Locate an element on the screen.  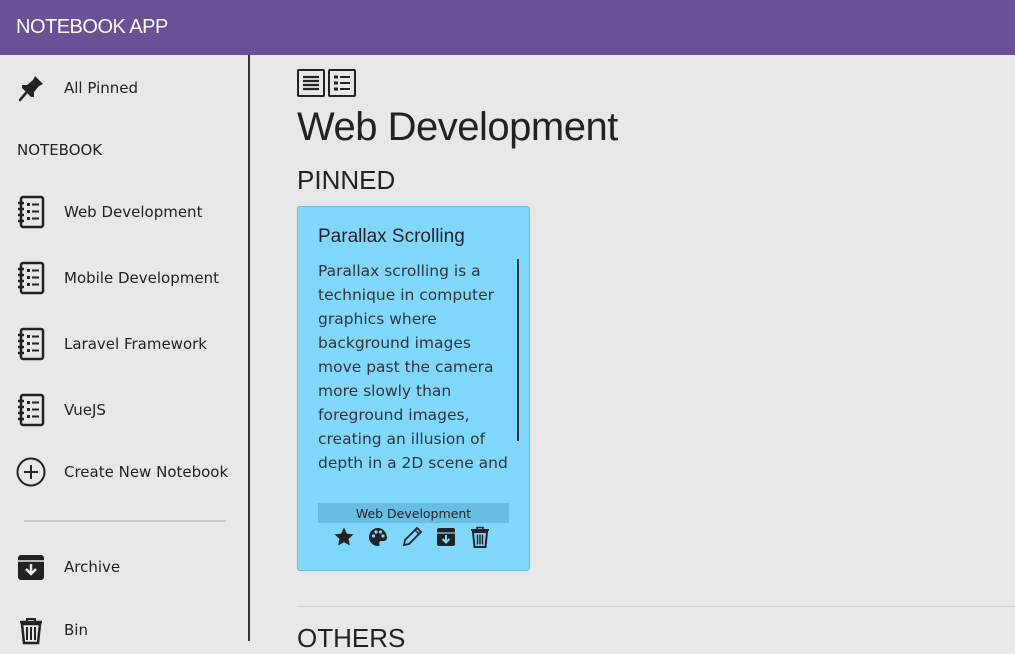
sidebar-item-label: Create New Notebook is located at coordinates (146, 472).